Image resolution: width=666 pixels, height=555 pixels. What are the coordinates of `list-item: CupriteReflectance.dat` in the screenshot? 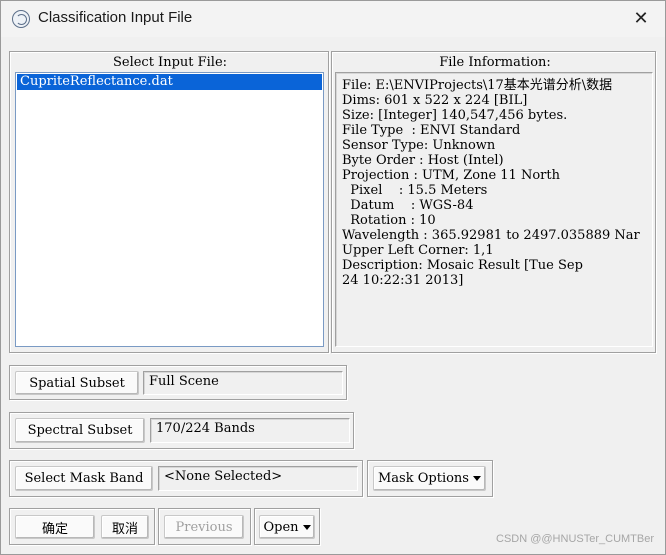 It's located at (169, 82).